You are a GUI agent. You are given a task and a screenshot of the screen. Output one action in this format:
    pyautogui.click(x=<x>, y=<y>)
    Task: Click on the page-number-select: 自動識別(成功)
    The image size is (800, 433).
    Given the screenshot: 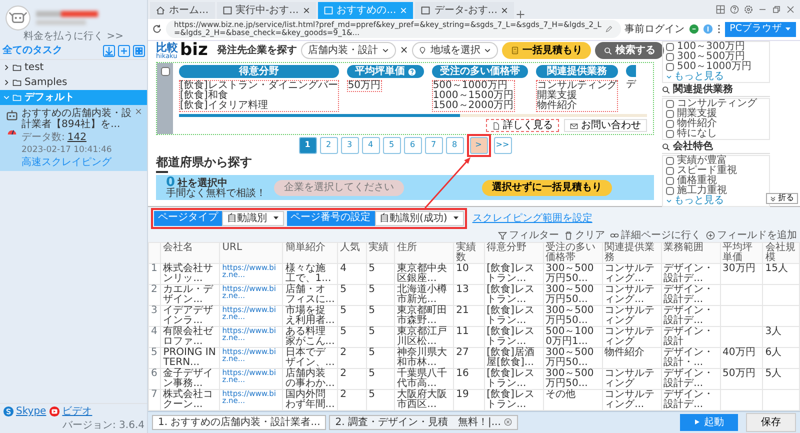 What is the action you would take?
    pyautogui.click(x=419, y=218)
    